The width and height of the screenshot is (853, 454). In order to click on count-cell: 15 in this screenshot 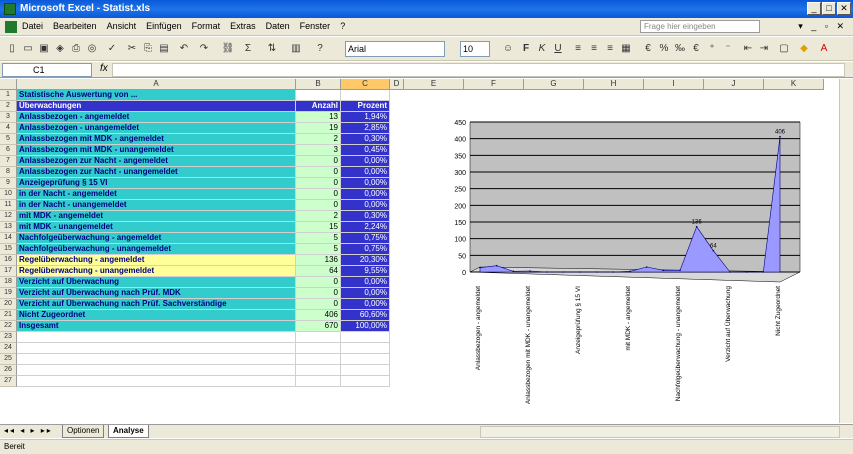, I will do `click(318, 227)`.